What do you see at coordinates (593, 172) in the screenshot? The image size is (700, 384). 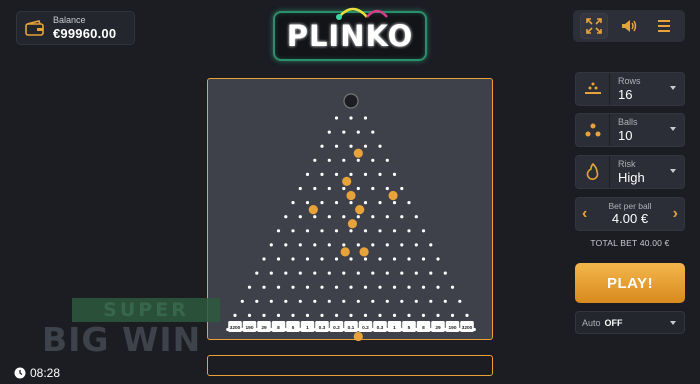 I see `risk-icon-wrap` at bounding box center [593, 172].